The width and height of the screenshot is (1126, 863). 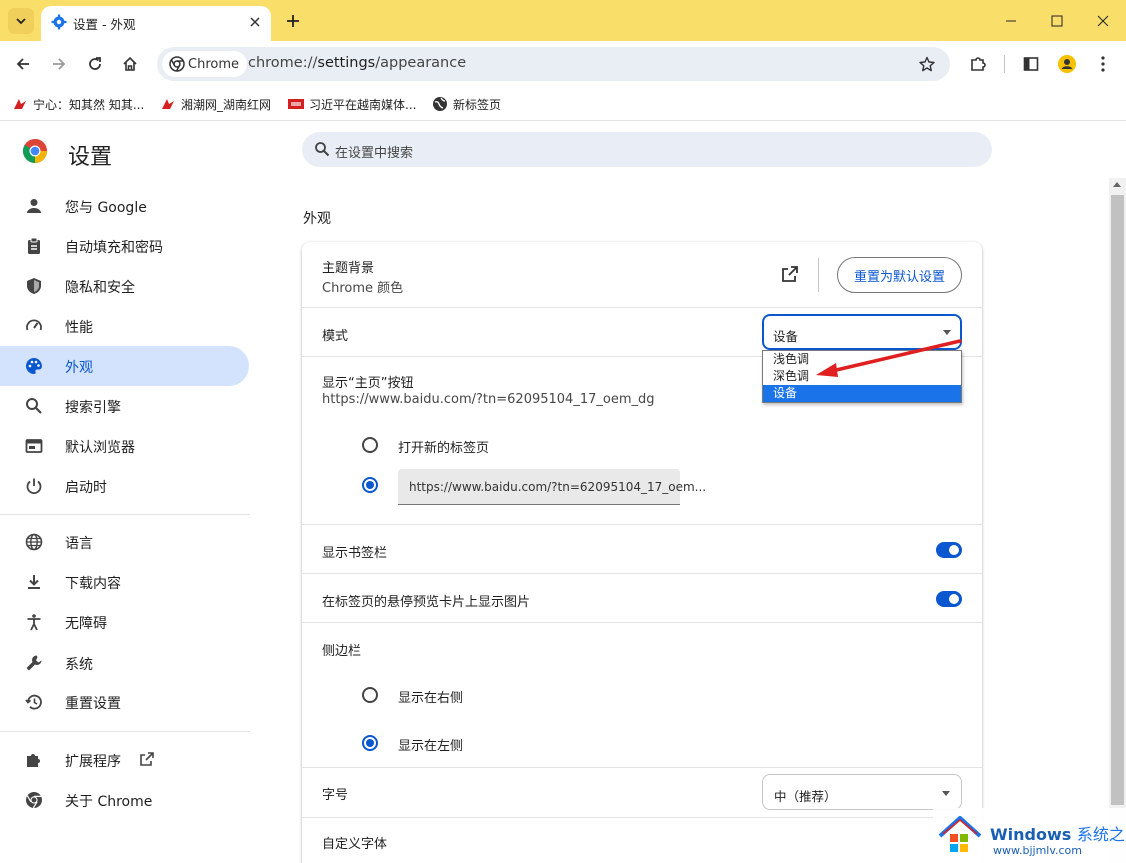 I want to click on radio-custom-url, so click(x=370, y=485).